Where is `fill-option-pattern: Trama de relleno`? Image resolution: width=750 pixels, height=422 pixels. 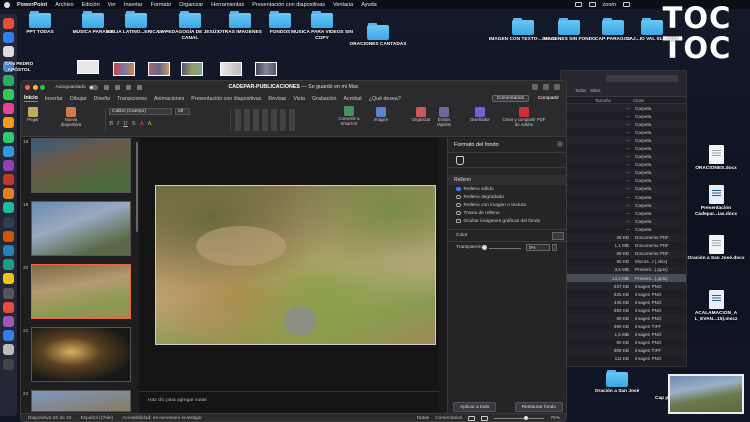
fill-option-pattern: Trama de relleno is located at coordinates (507, 213).